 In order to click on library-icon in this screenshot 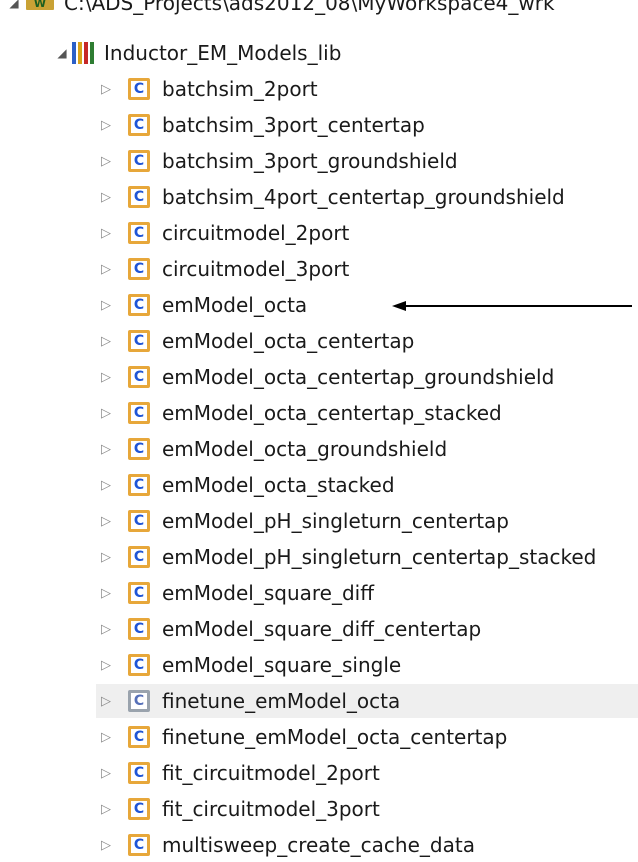, I will do `click(83, 53)`.